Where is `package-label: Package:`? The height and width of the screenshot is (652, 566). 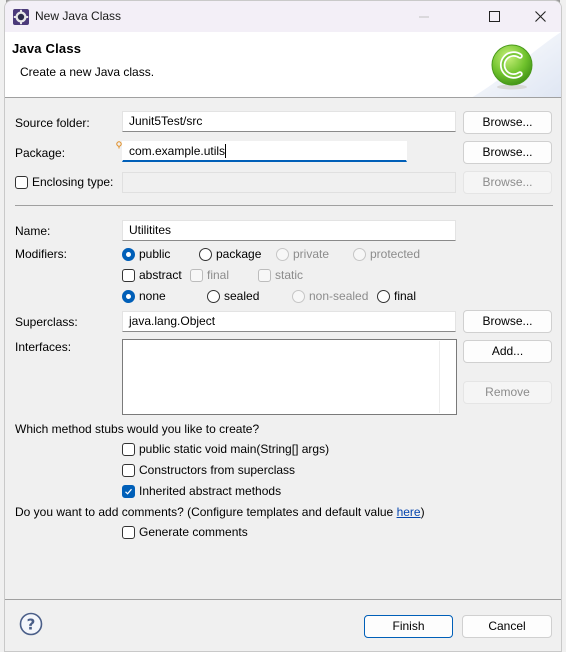 package-label: Package: is located at coordinates (40, 153).